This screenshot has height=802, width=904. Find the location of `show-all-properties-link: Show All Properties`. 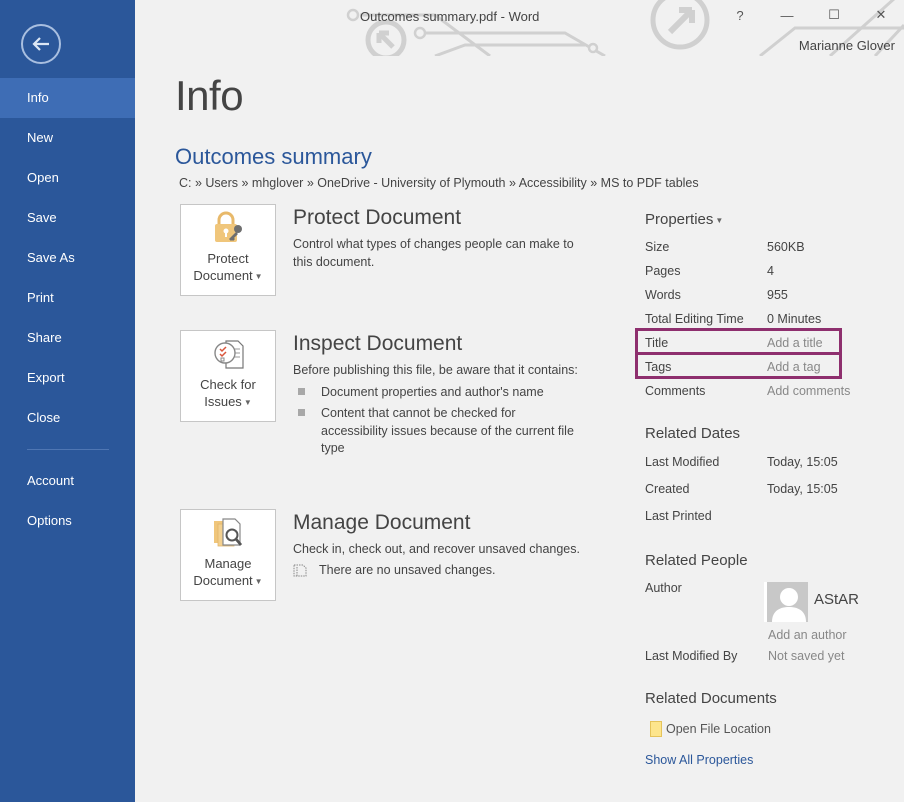

show-all-properties-link: Show All Properties is located at coordinates (699, 760).